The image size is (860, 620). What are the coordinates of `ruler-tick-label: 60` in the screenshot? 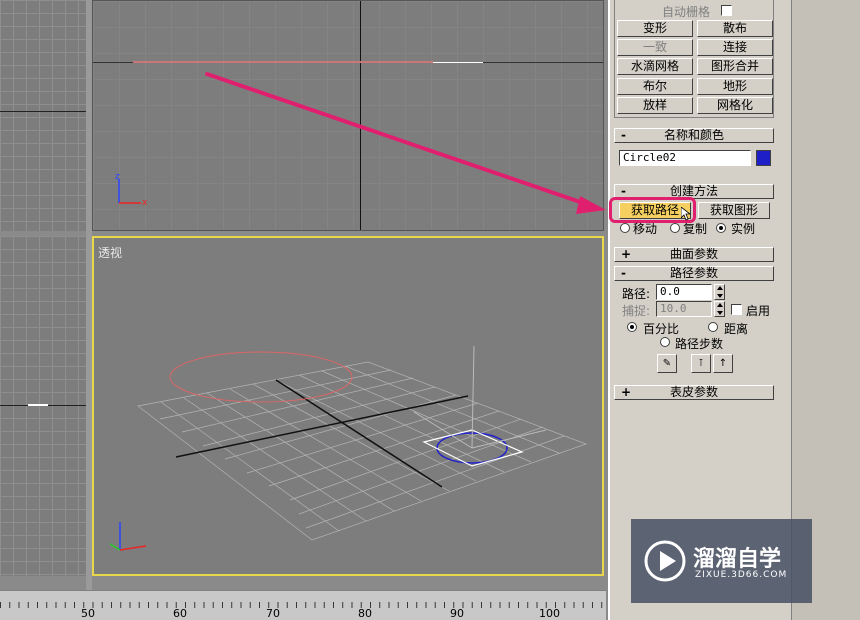 It's located at (180, 613).